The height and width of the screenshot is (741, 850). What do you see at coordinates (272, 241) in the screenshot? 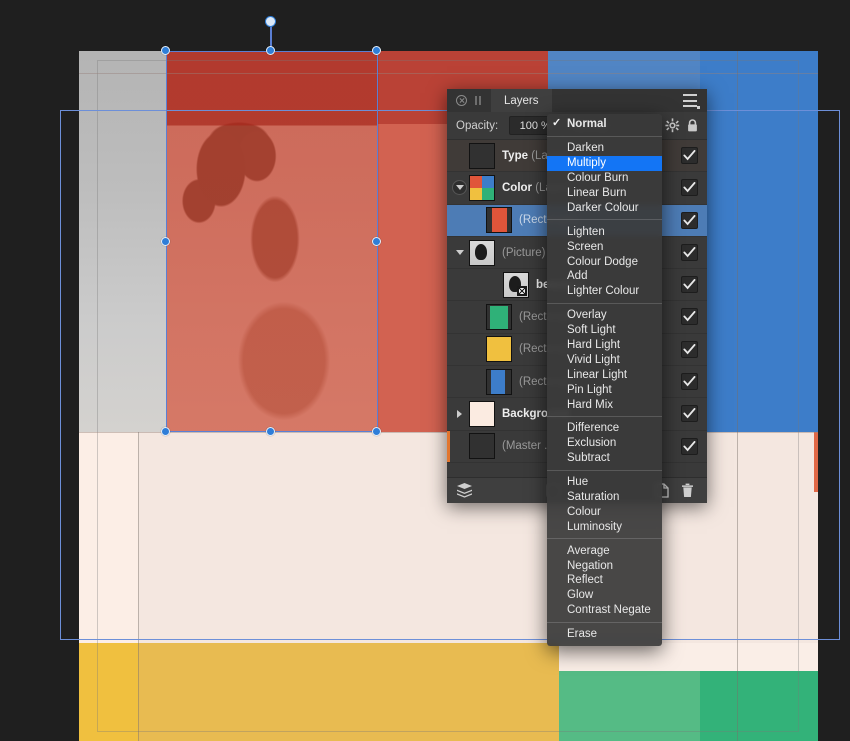
I see `red-multiply-rectangle` at bounding box center [272, 241].